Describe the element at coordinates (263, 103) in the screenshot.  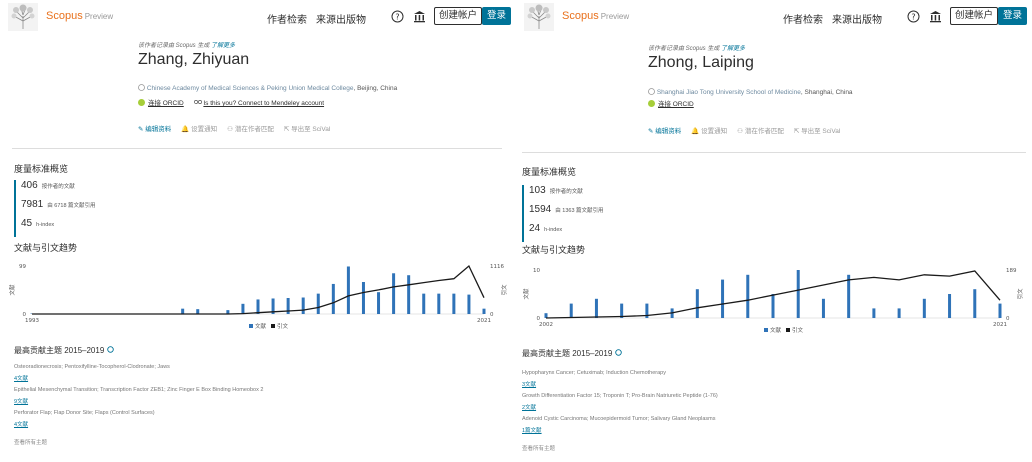
I see `connect-mendeley-link: Is this you? Connect to Mendeley account` at that location.